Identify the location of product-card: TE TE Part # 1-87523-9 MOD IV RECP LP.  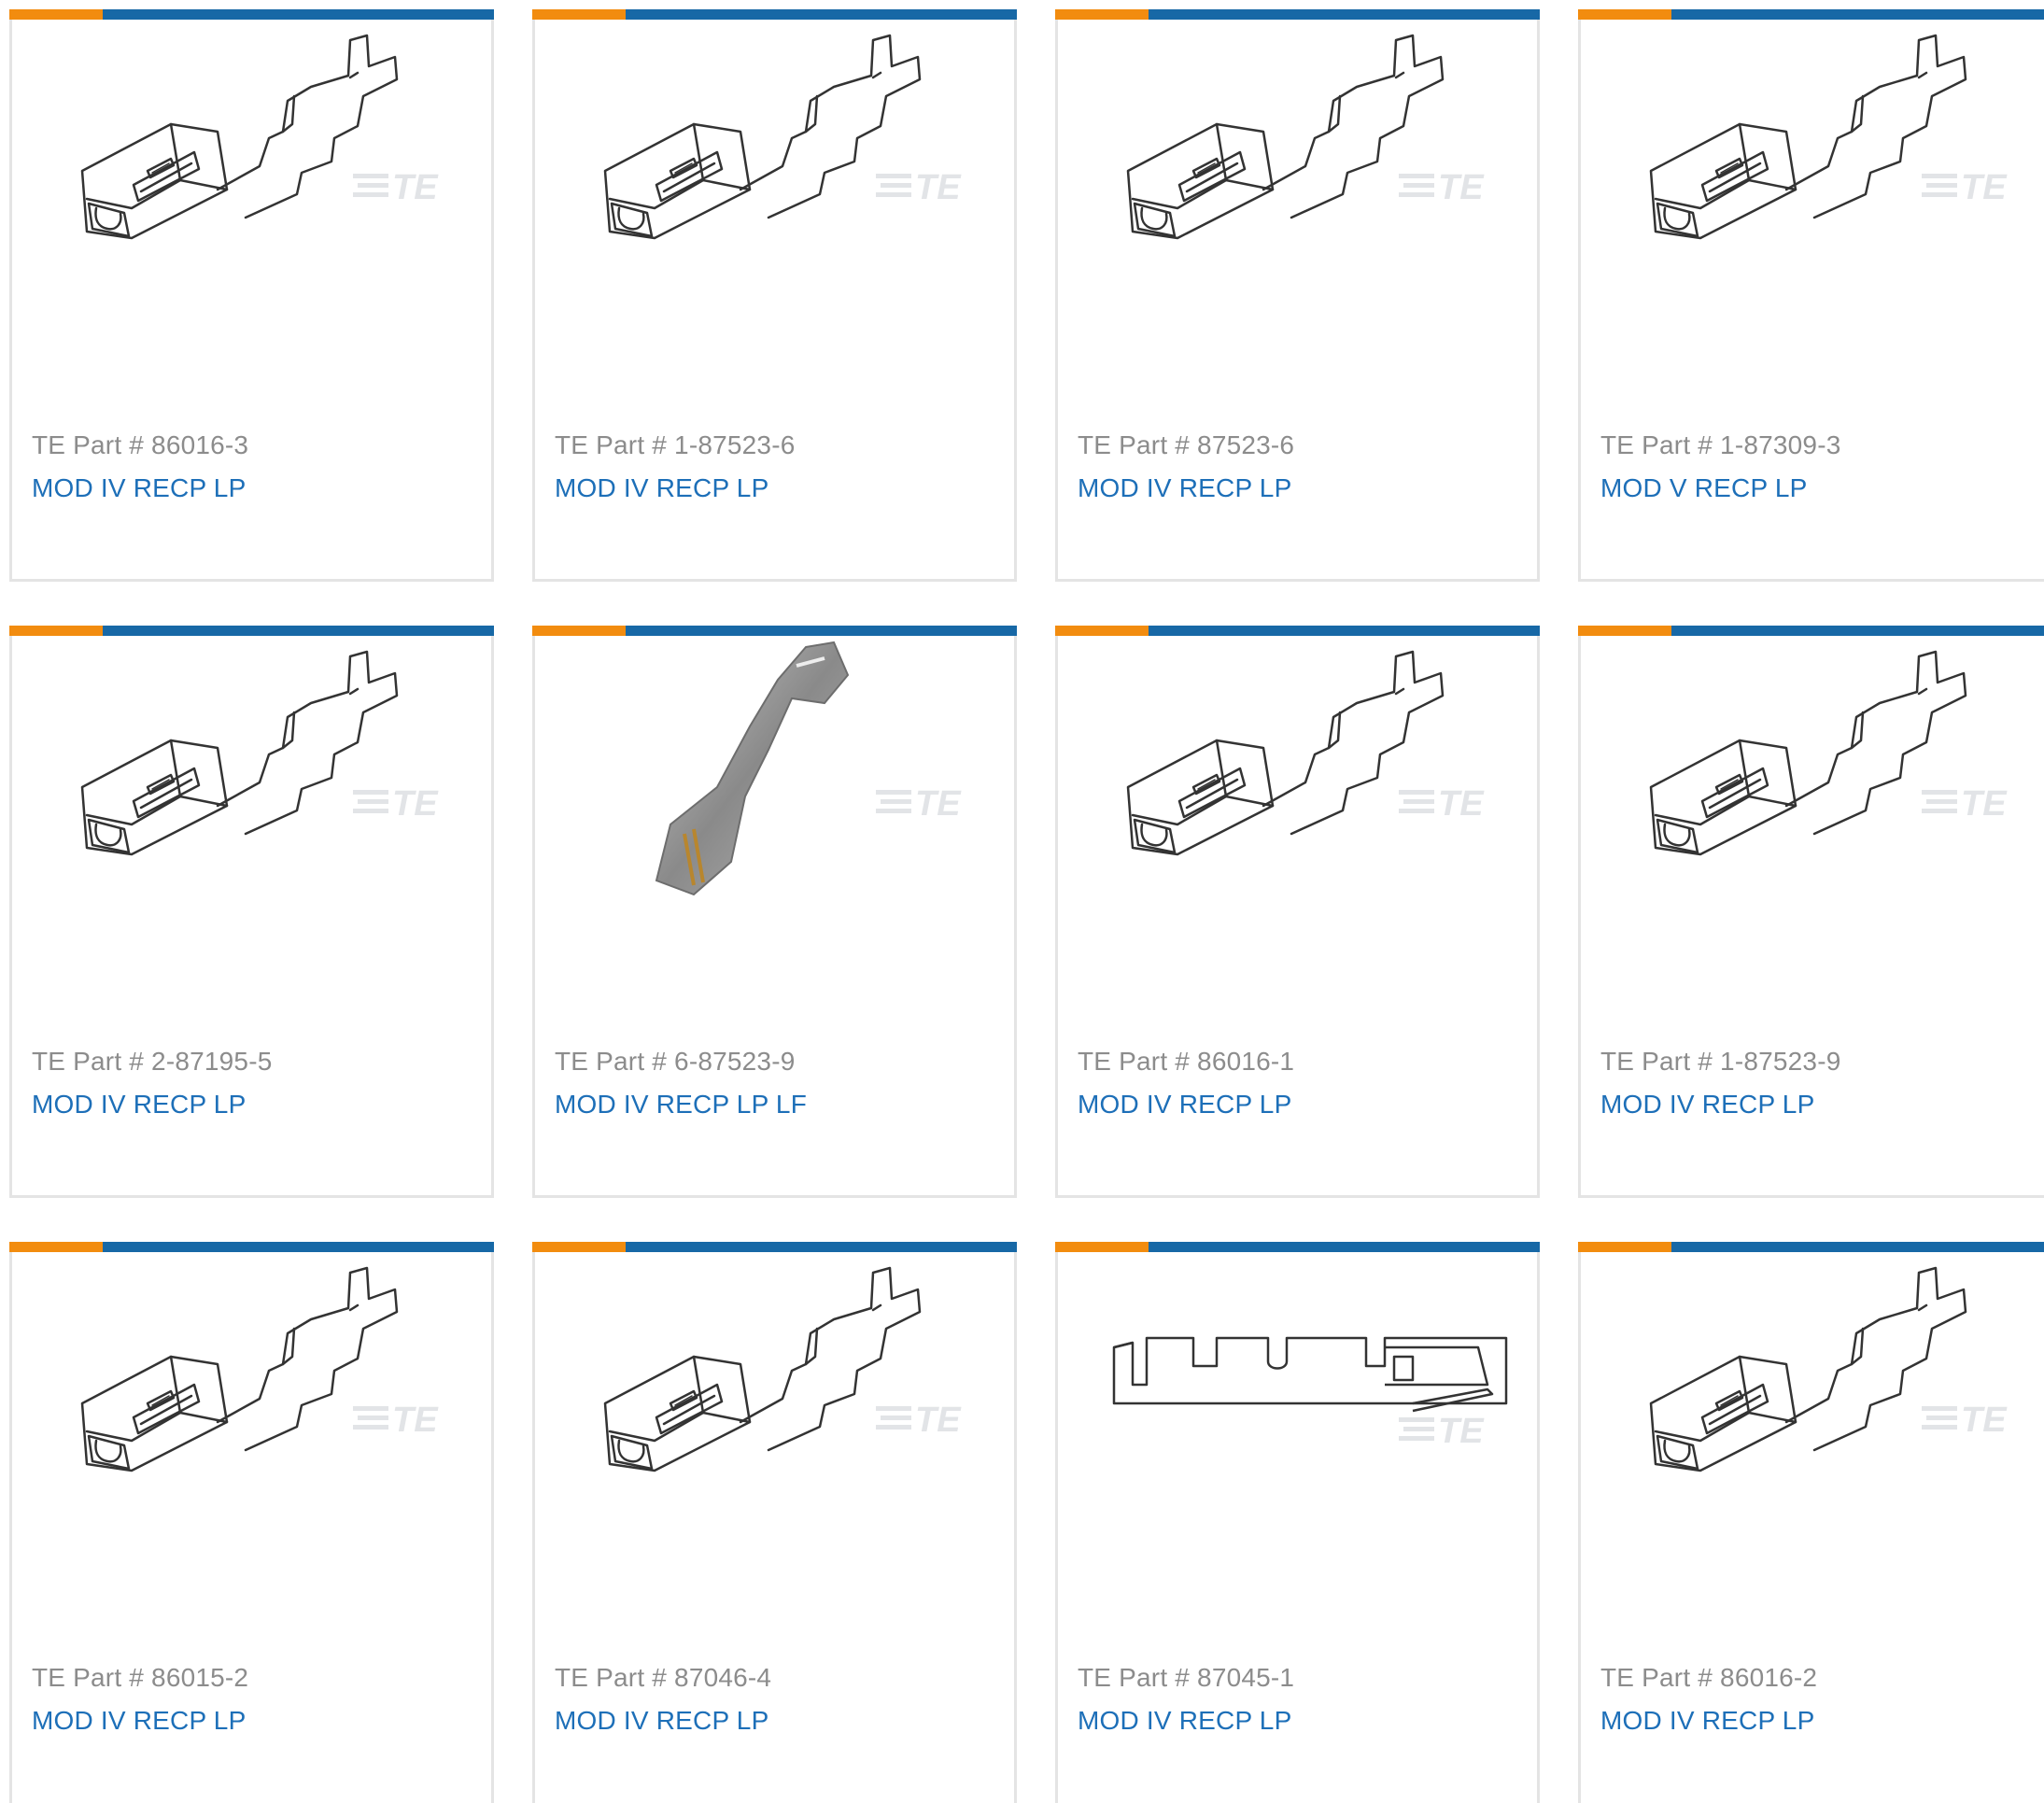
(1811, 912).